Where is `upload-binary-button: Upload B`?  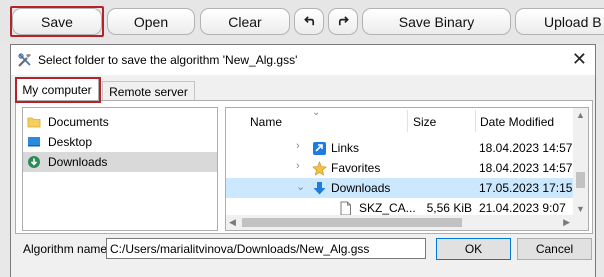
upload-binary-button: Upload B is located at coordinates (559, 21).